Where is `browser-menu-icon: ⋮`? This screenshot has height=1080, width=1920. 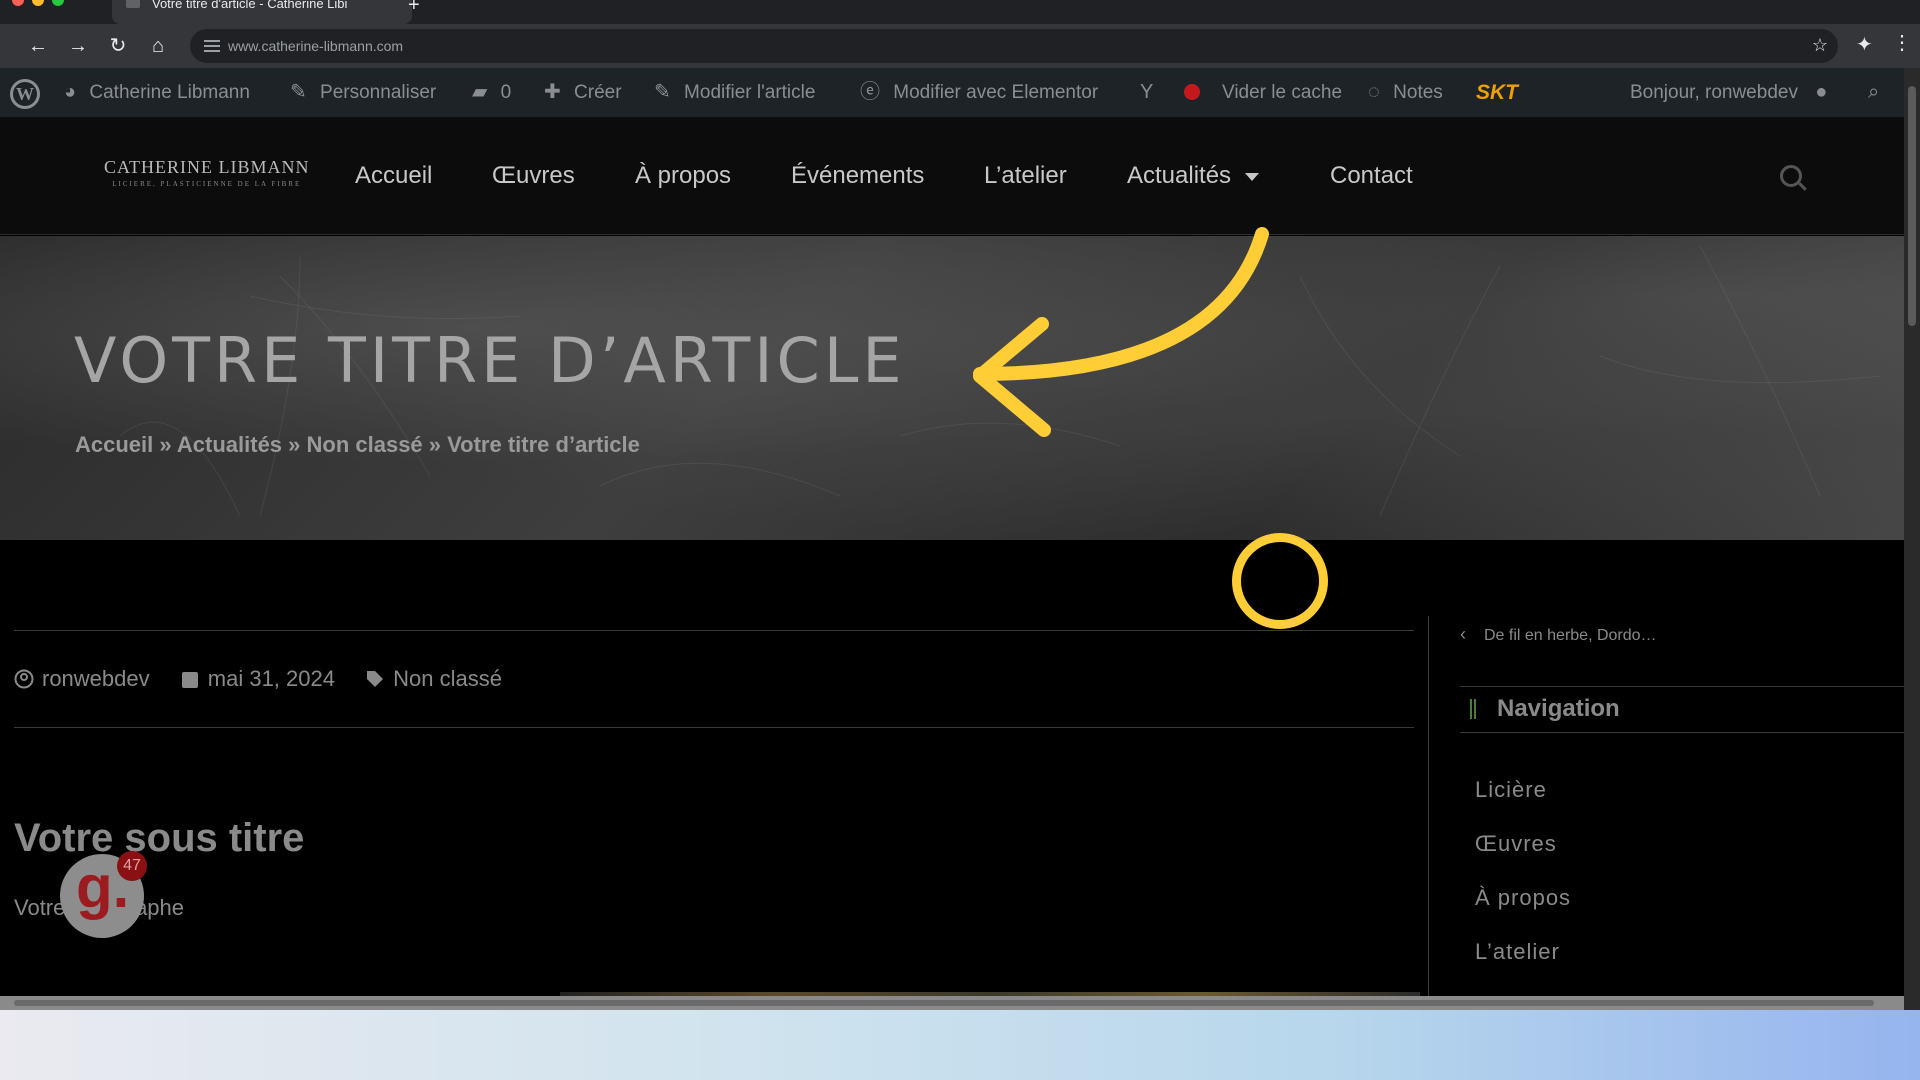
browser-menu-icon: ⋮ is located at coordinates (1902, 42).